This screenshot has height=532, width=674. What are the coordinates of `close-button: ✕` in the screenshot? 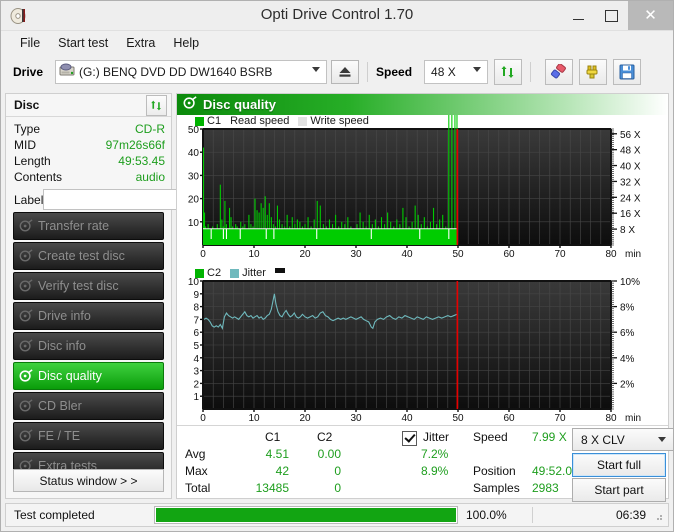 It's located at (650, 15).